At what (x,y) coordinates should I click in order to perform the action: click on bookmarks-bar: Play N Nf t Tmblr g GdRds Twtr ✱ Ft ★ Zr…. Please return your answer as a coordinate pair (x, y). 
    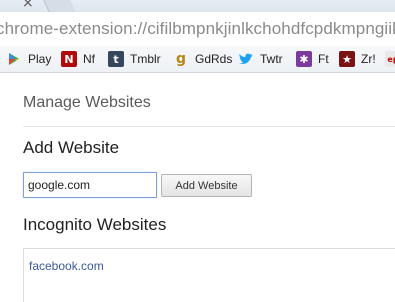
    Looking at the image, I should click on (197, 59).